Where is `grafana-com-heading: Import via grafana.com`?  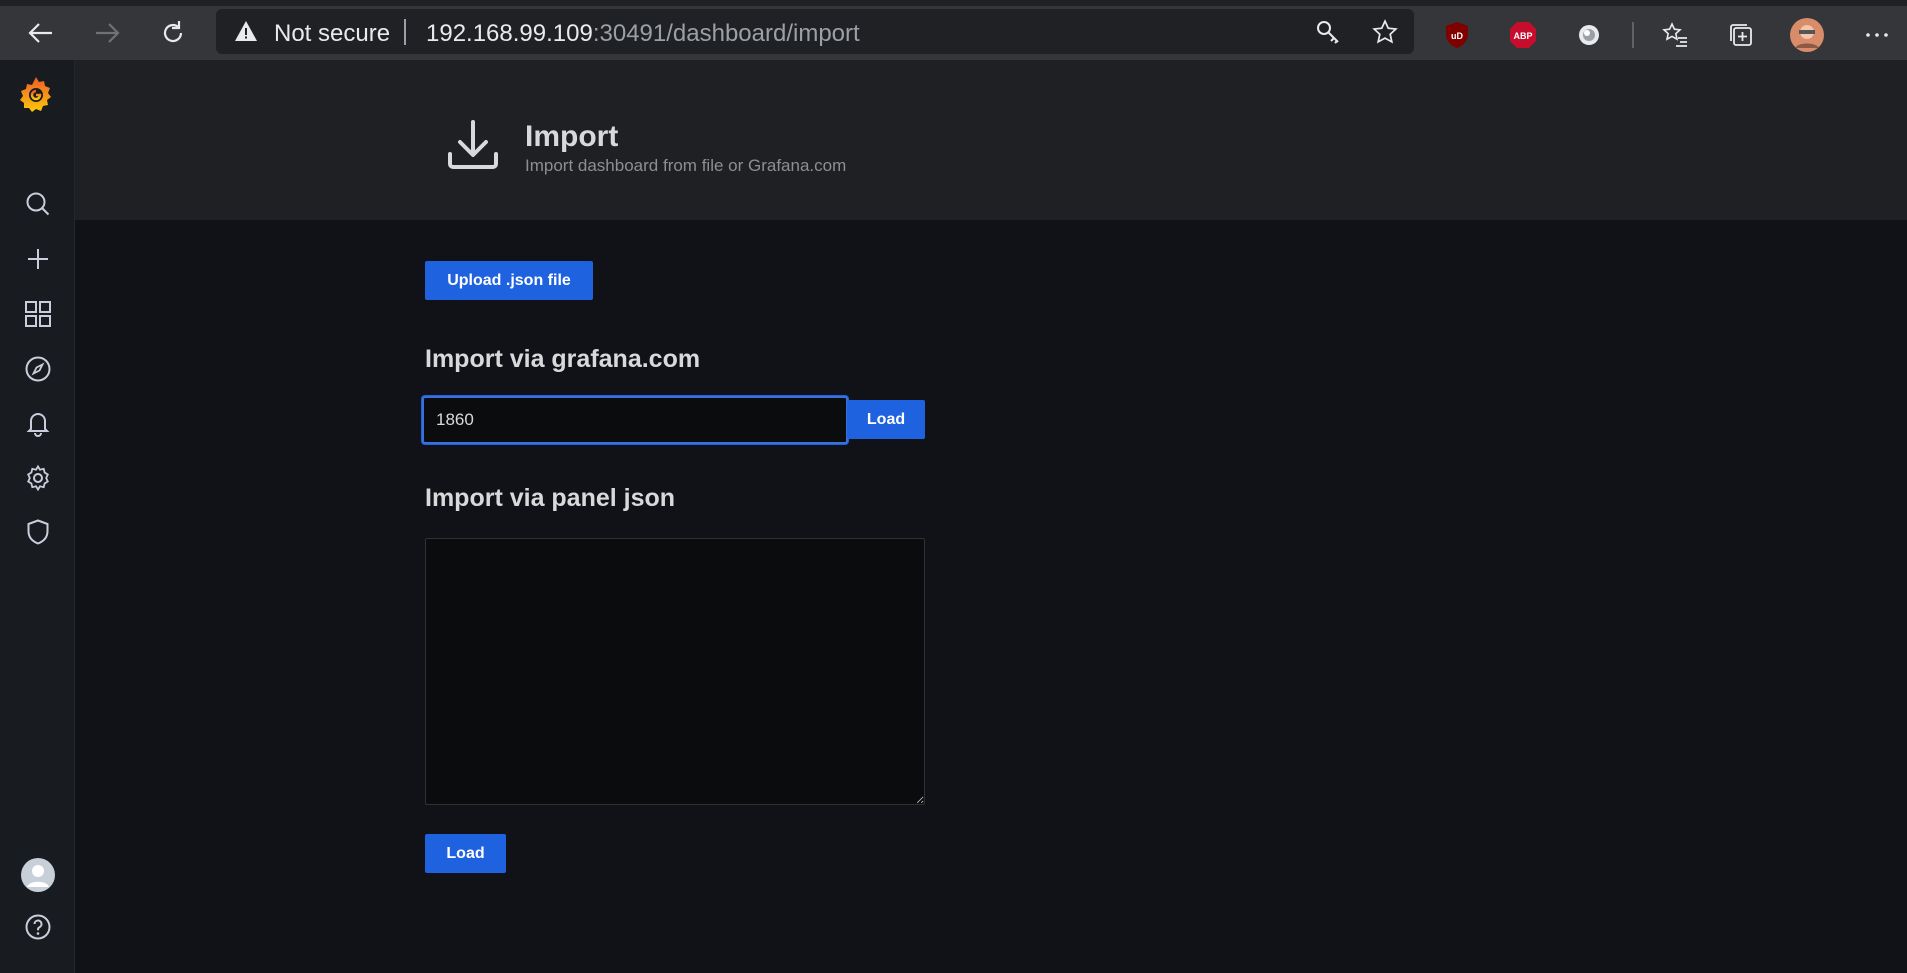
grafana-com-heading: Import via grafana.com is located at coordinates (563, 359).